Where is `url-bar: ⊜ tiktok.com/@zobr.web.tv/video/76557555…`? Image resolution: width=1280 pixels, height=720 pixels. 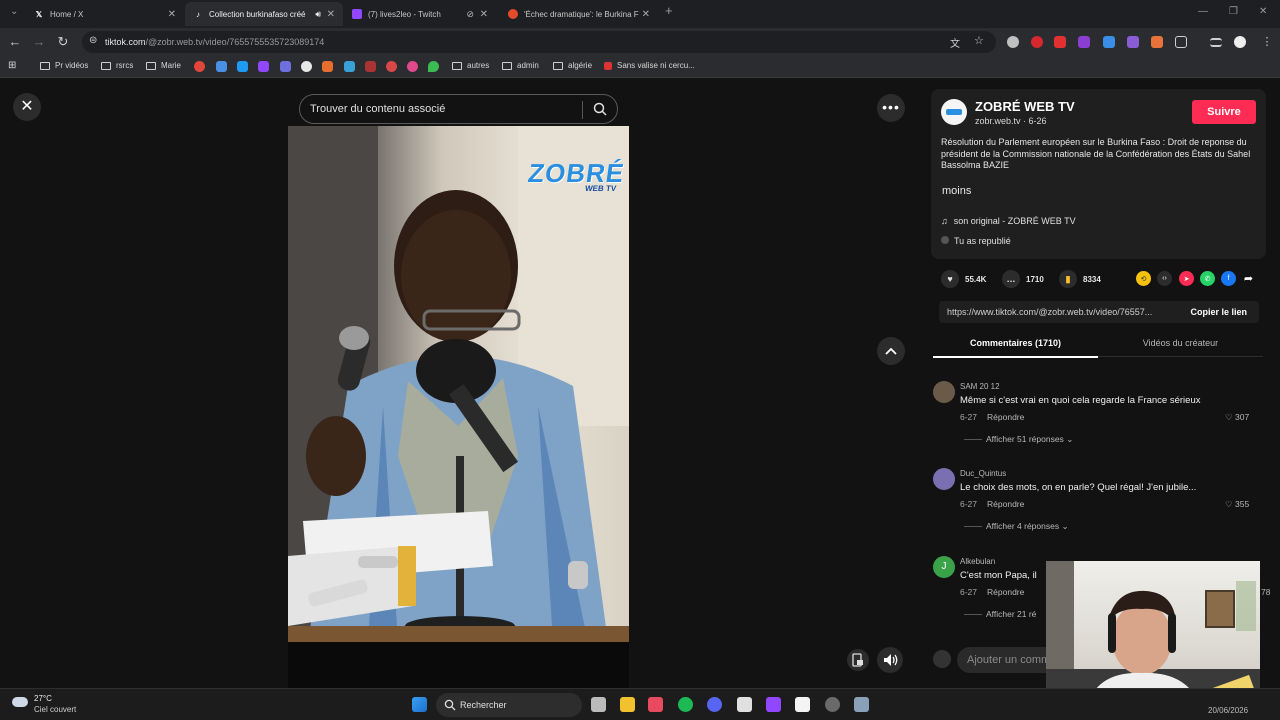
url-bar: ⊜ tiktok.com/@zobr.web.tv/video/76557555… is located at coordinates (539, 42).